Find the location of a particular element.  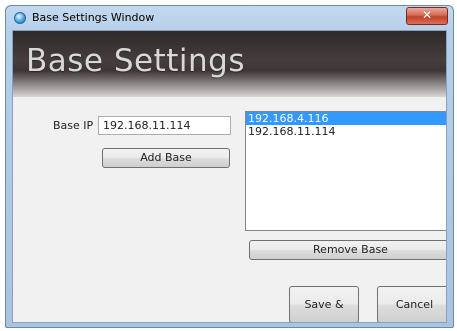

app-icon is located at coordinates (20, 18).